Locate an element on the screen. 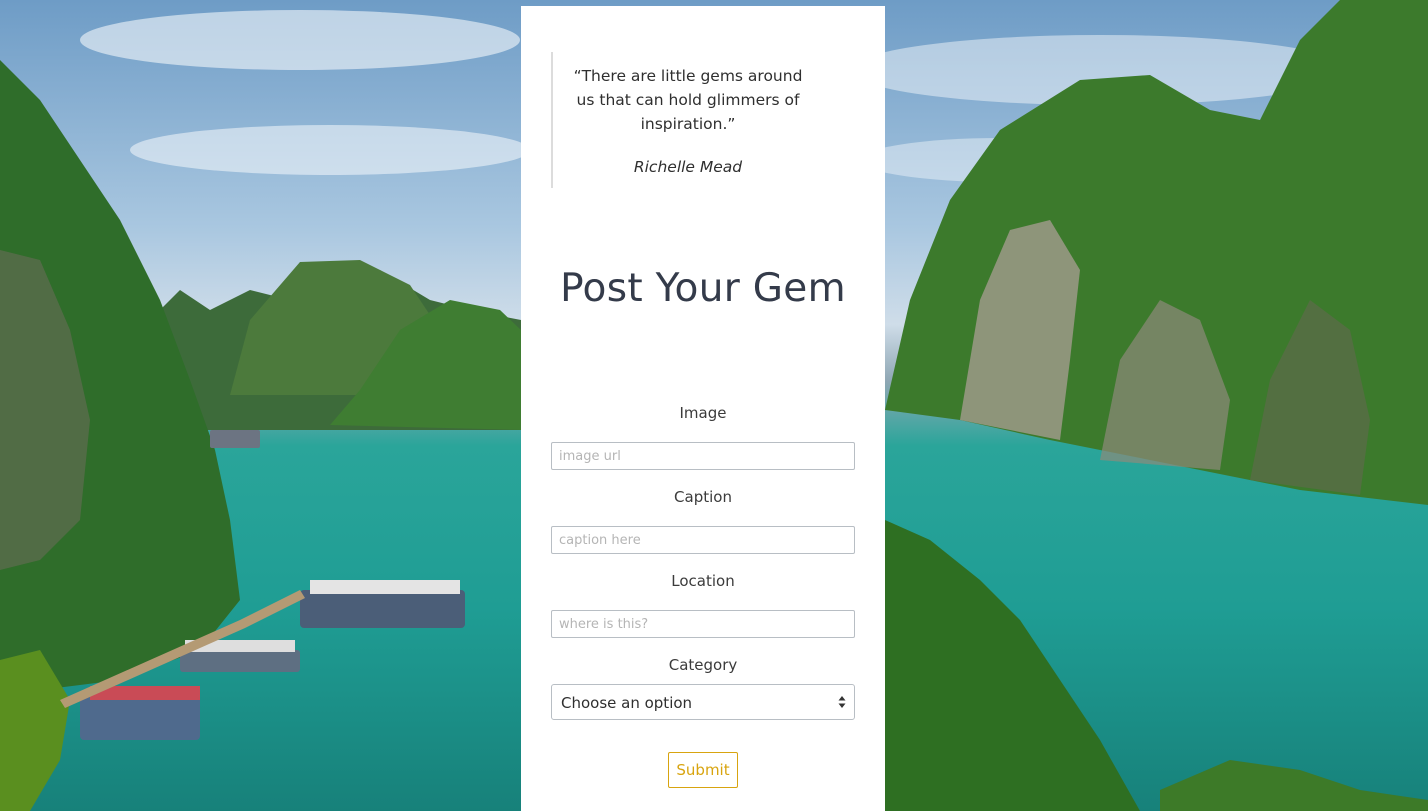 The width and height of the screenshot is (1428, 811). location-input is located at coordinates (703, 624).